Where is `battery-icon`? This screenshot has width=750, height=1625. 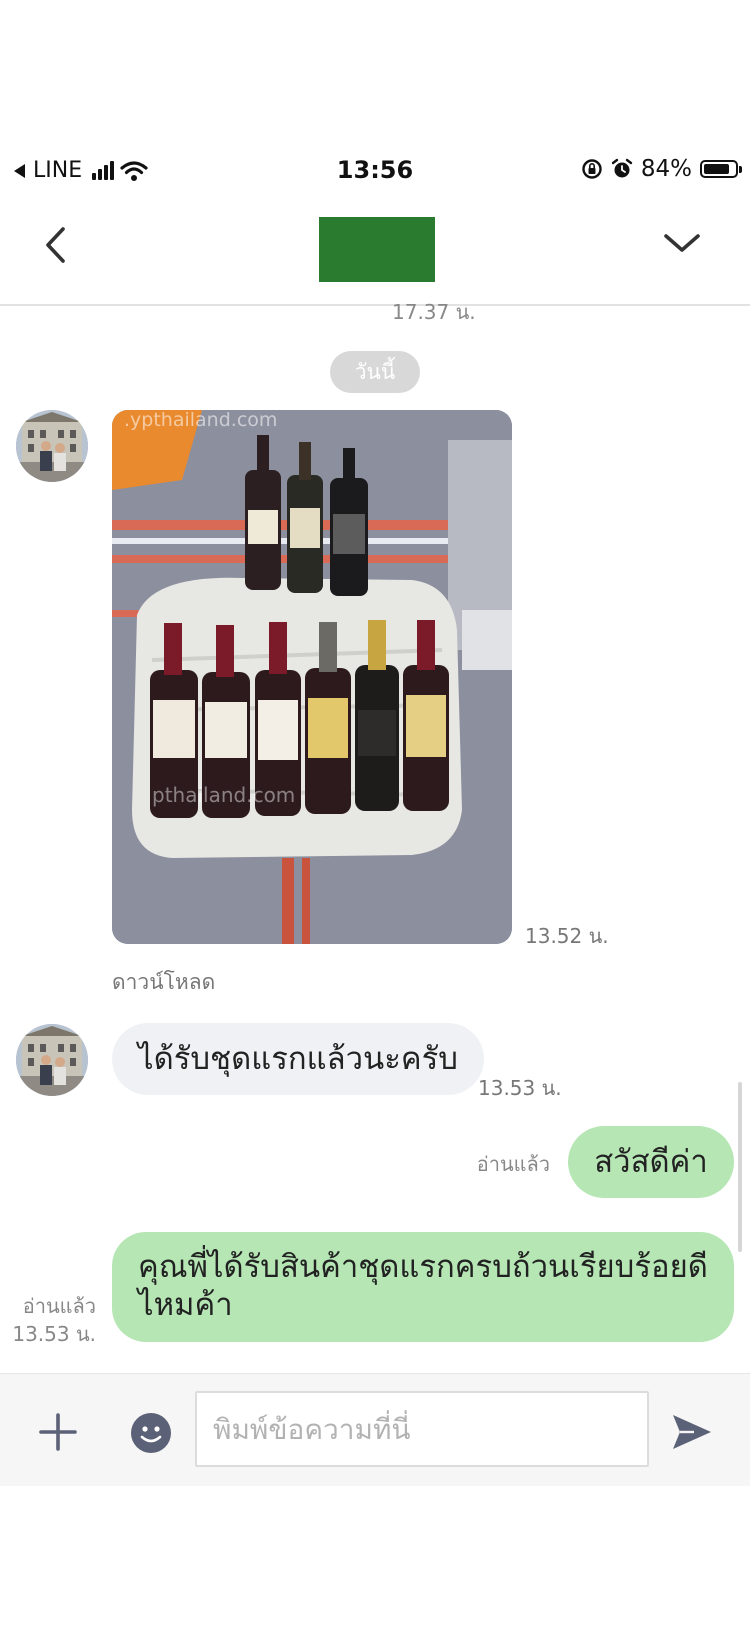
battery-icon is located at coordinates (721, 169).